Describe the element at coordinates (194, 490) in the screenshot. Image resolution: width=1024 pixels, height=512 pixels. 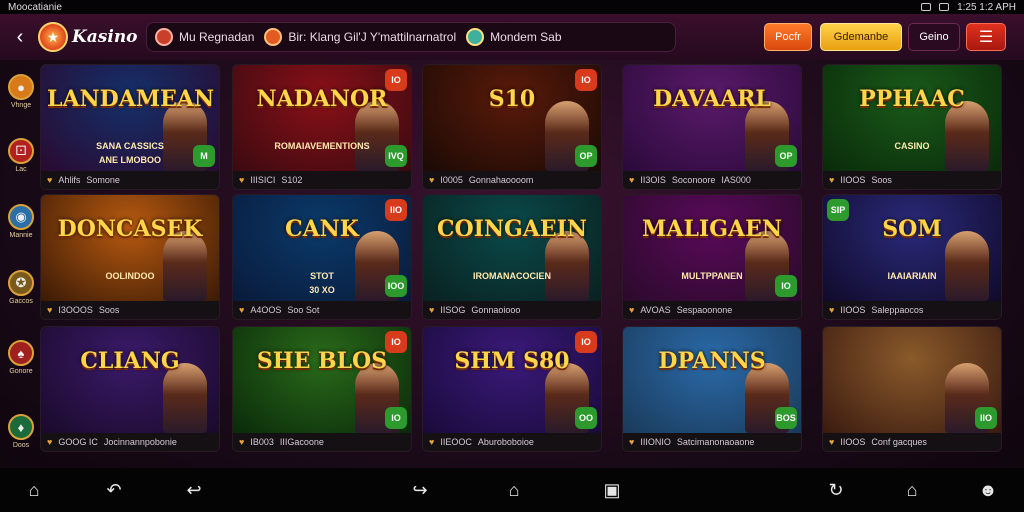
I see `undo-icon: ↩` at that location.